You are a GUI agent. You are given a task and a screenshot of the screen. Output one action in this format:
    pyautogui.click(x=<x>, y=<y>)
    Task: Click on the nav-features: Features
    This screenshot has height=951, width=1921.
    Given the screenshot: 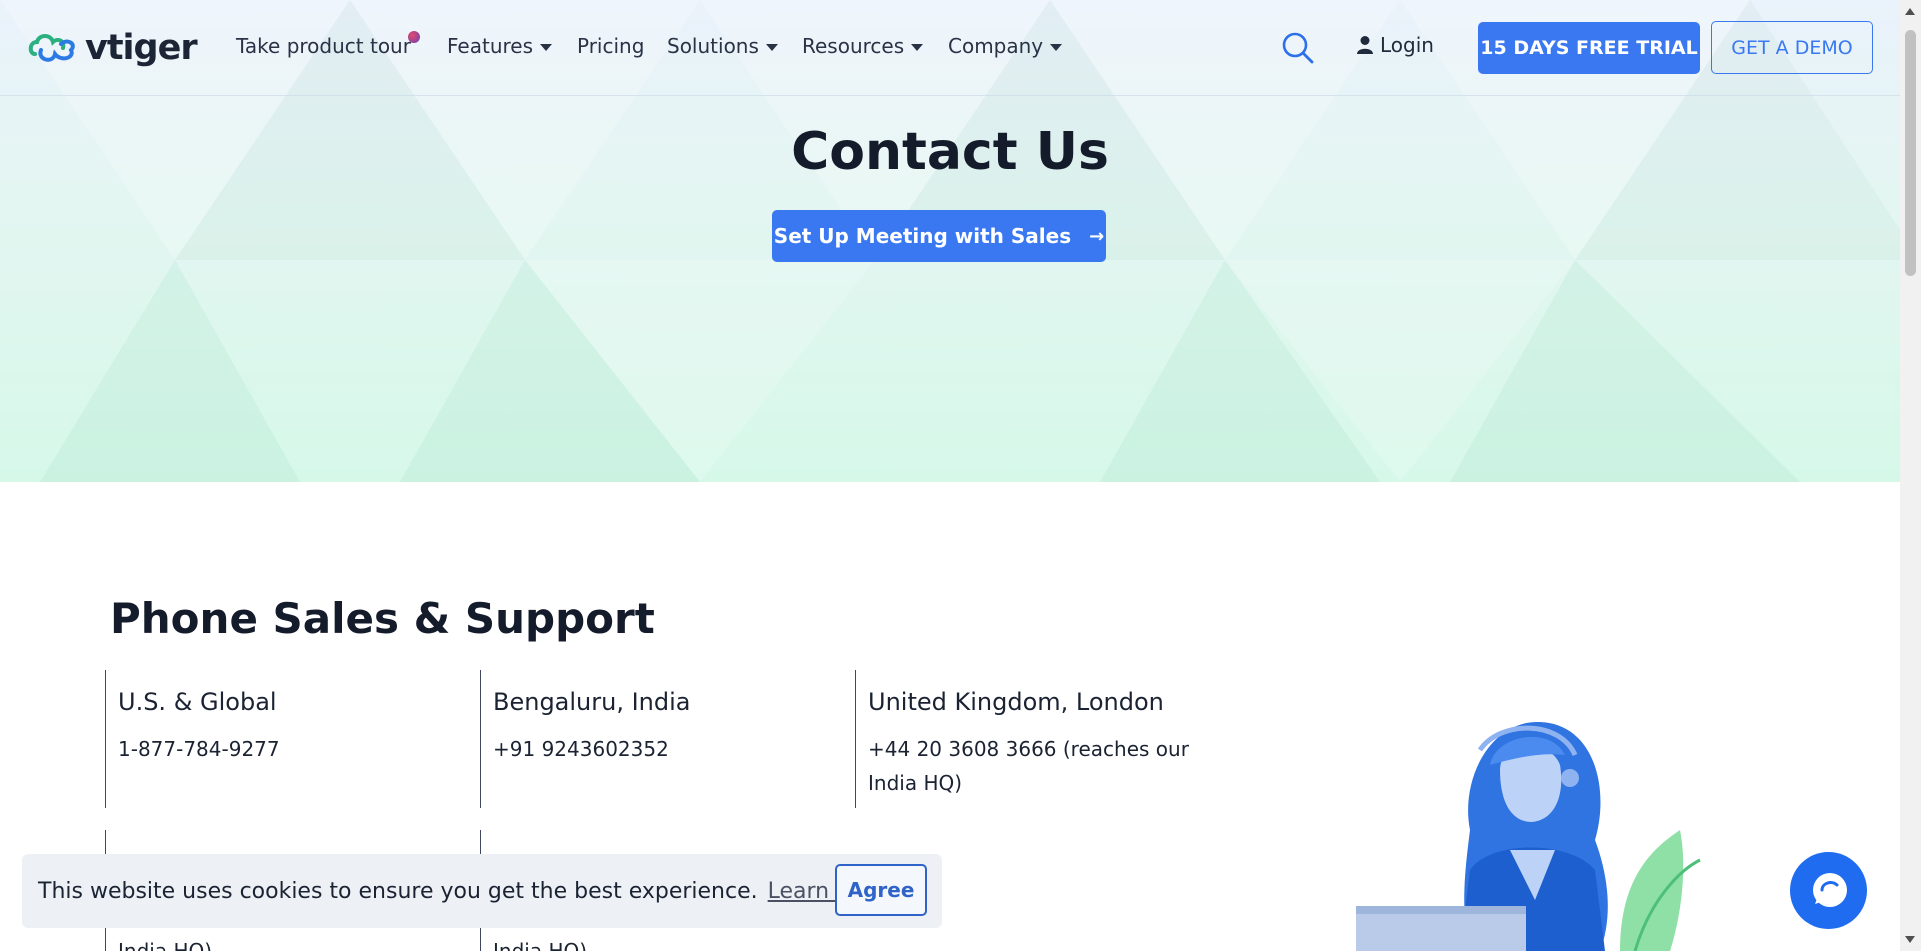 What is the action you would take?
    pyautogui.click(x=499, y=46)
    